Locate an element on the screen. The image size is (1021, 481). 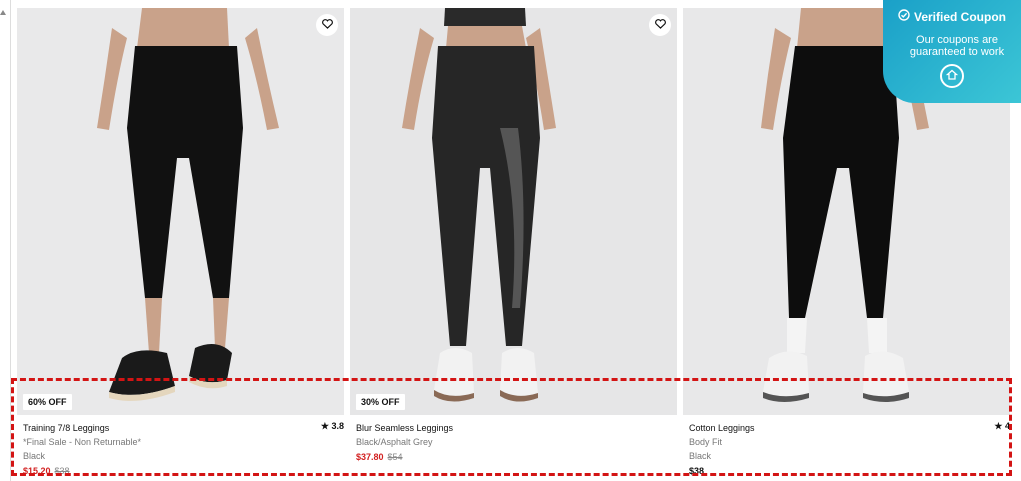
rating-value: 3.8 is located at coordinates (337, 426).